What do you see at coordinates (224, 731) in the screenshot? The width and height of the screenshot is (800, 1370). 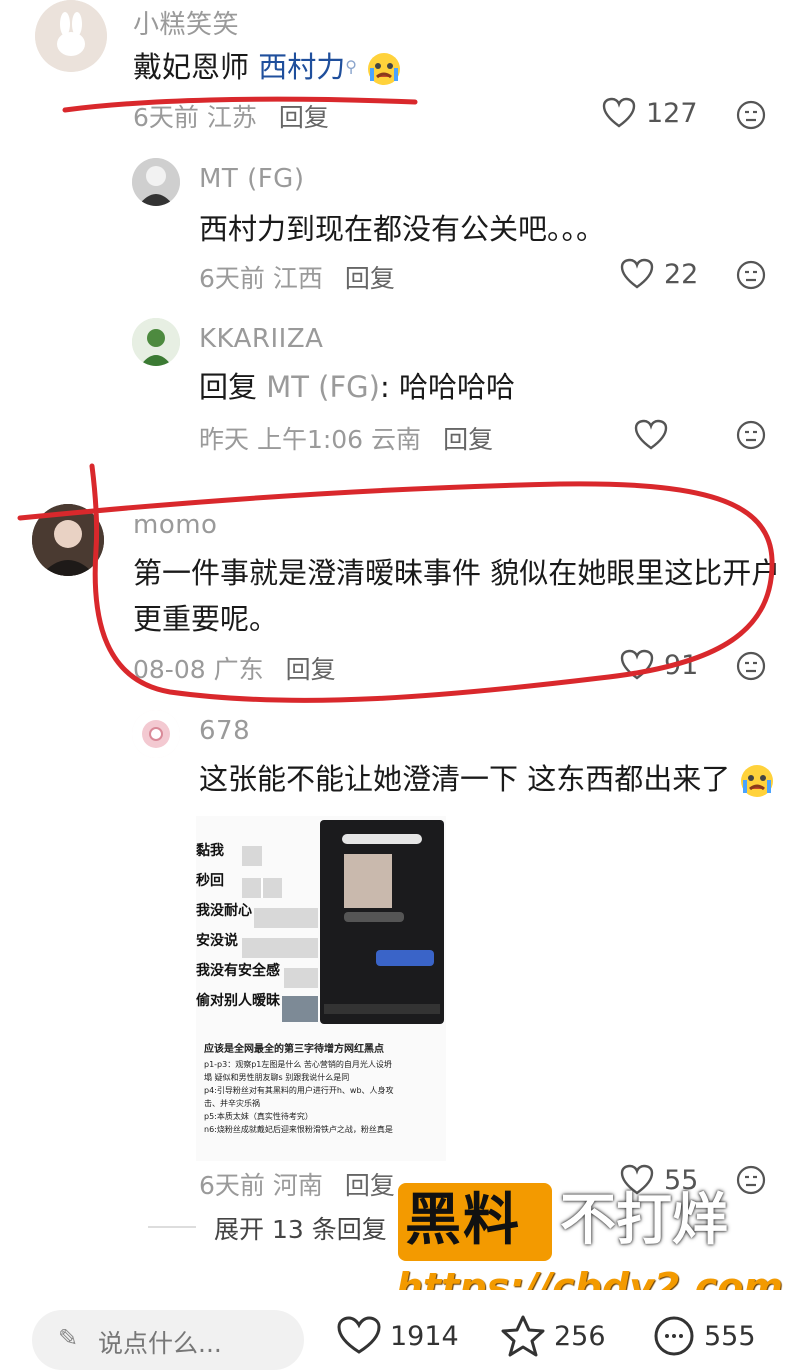 I see `comment-author: 678` at bounding box center [224, 731].